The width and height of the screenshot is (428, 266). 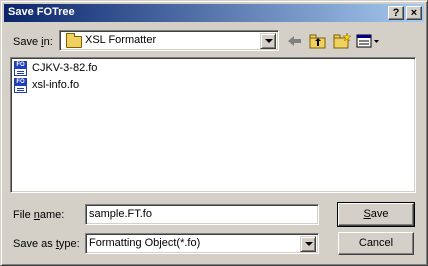 What do you see at coordinates (65, 68) in the screenshot?
I see `file-name: CJKV-3-82.fo` at bounding box center [65, 68].